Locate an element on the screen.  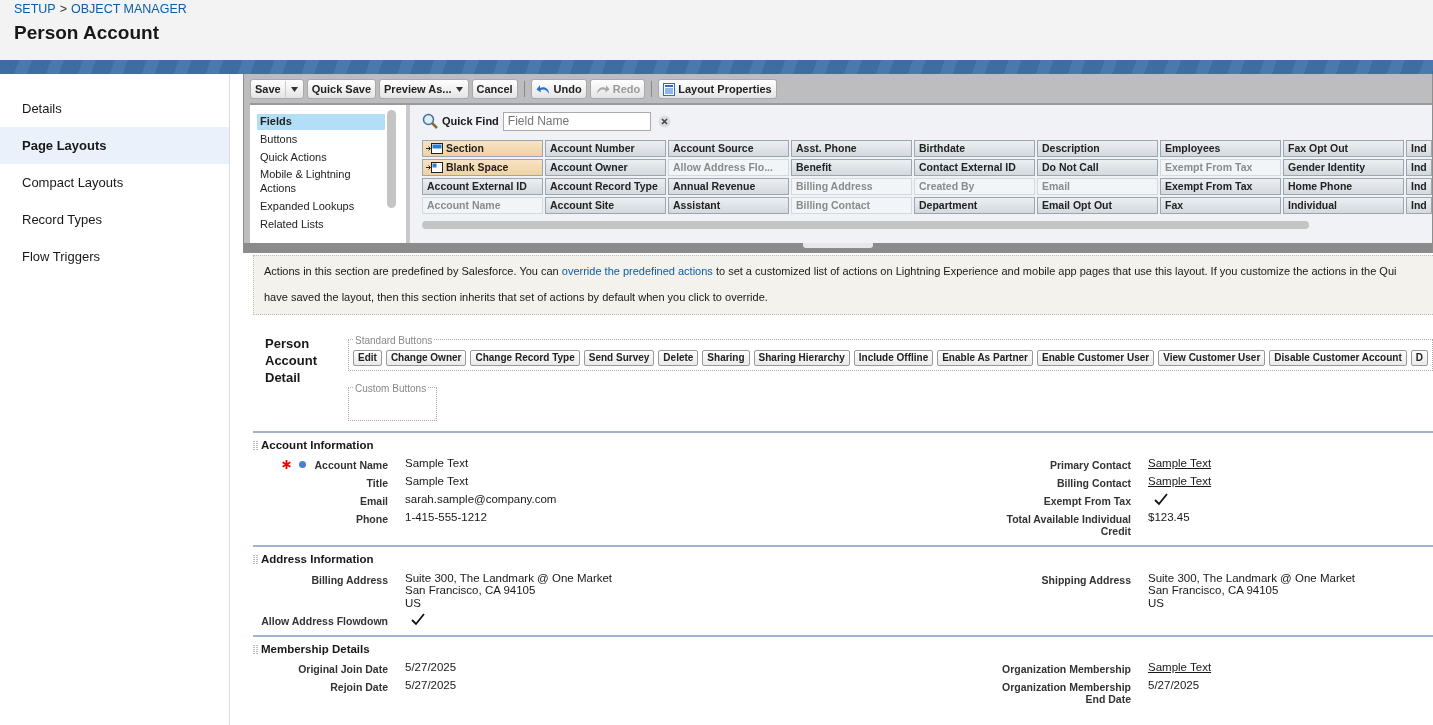
palette-field: Account Owner is located at coordinates (605, 167).